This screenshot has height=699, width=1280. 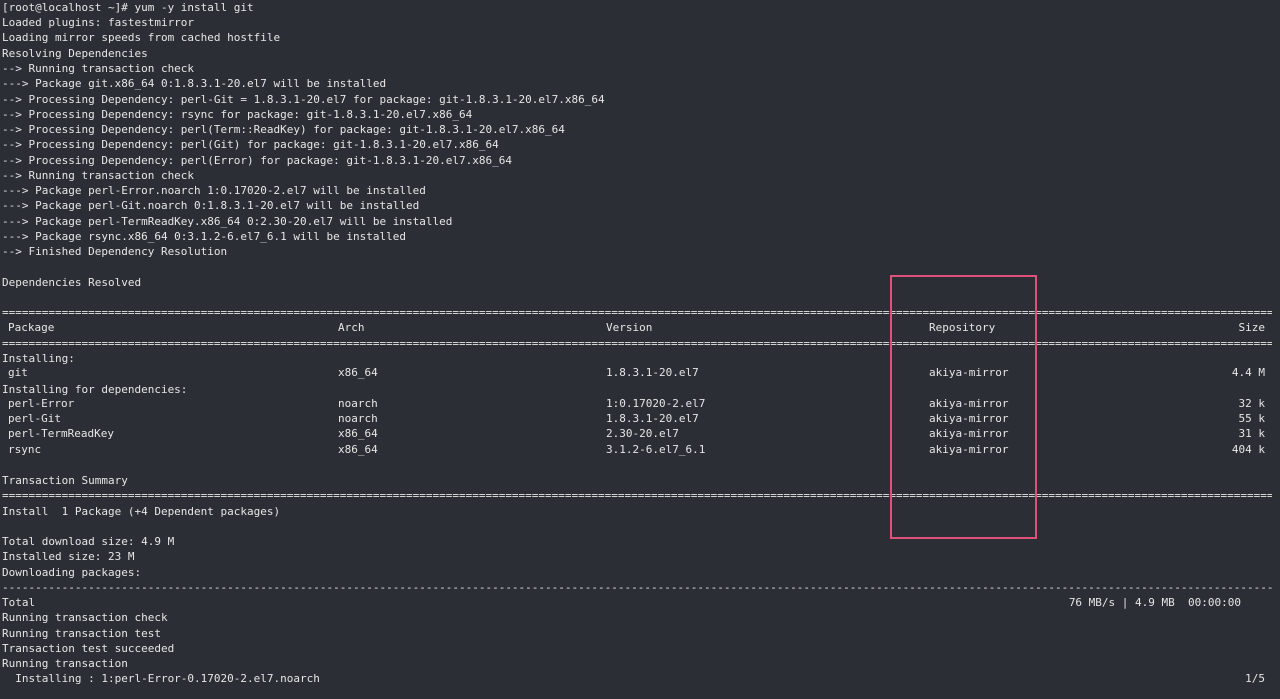 What do you see at coordinates (65, 663) in the screenshot?
I see `output-line: Running transaction` at bounding box center [65, 663].